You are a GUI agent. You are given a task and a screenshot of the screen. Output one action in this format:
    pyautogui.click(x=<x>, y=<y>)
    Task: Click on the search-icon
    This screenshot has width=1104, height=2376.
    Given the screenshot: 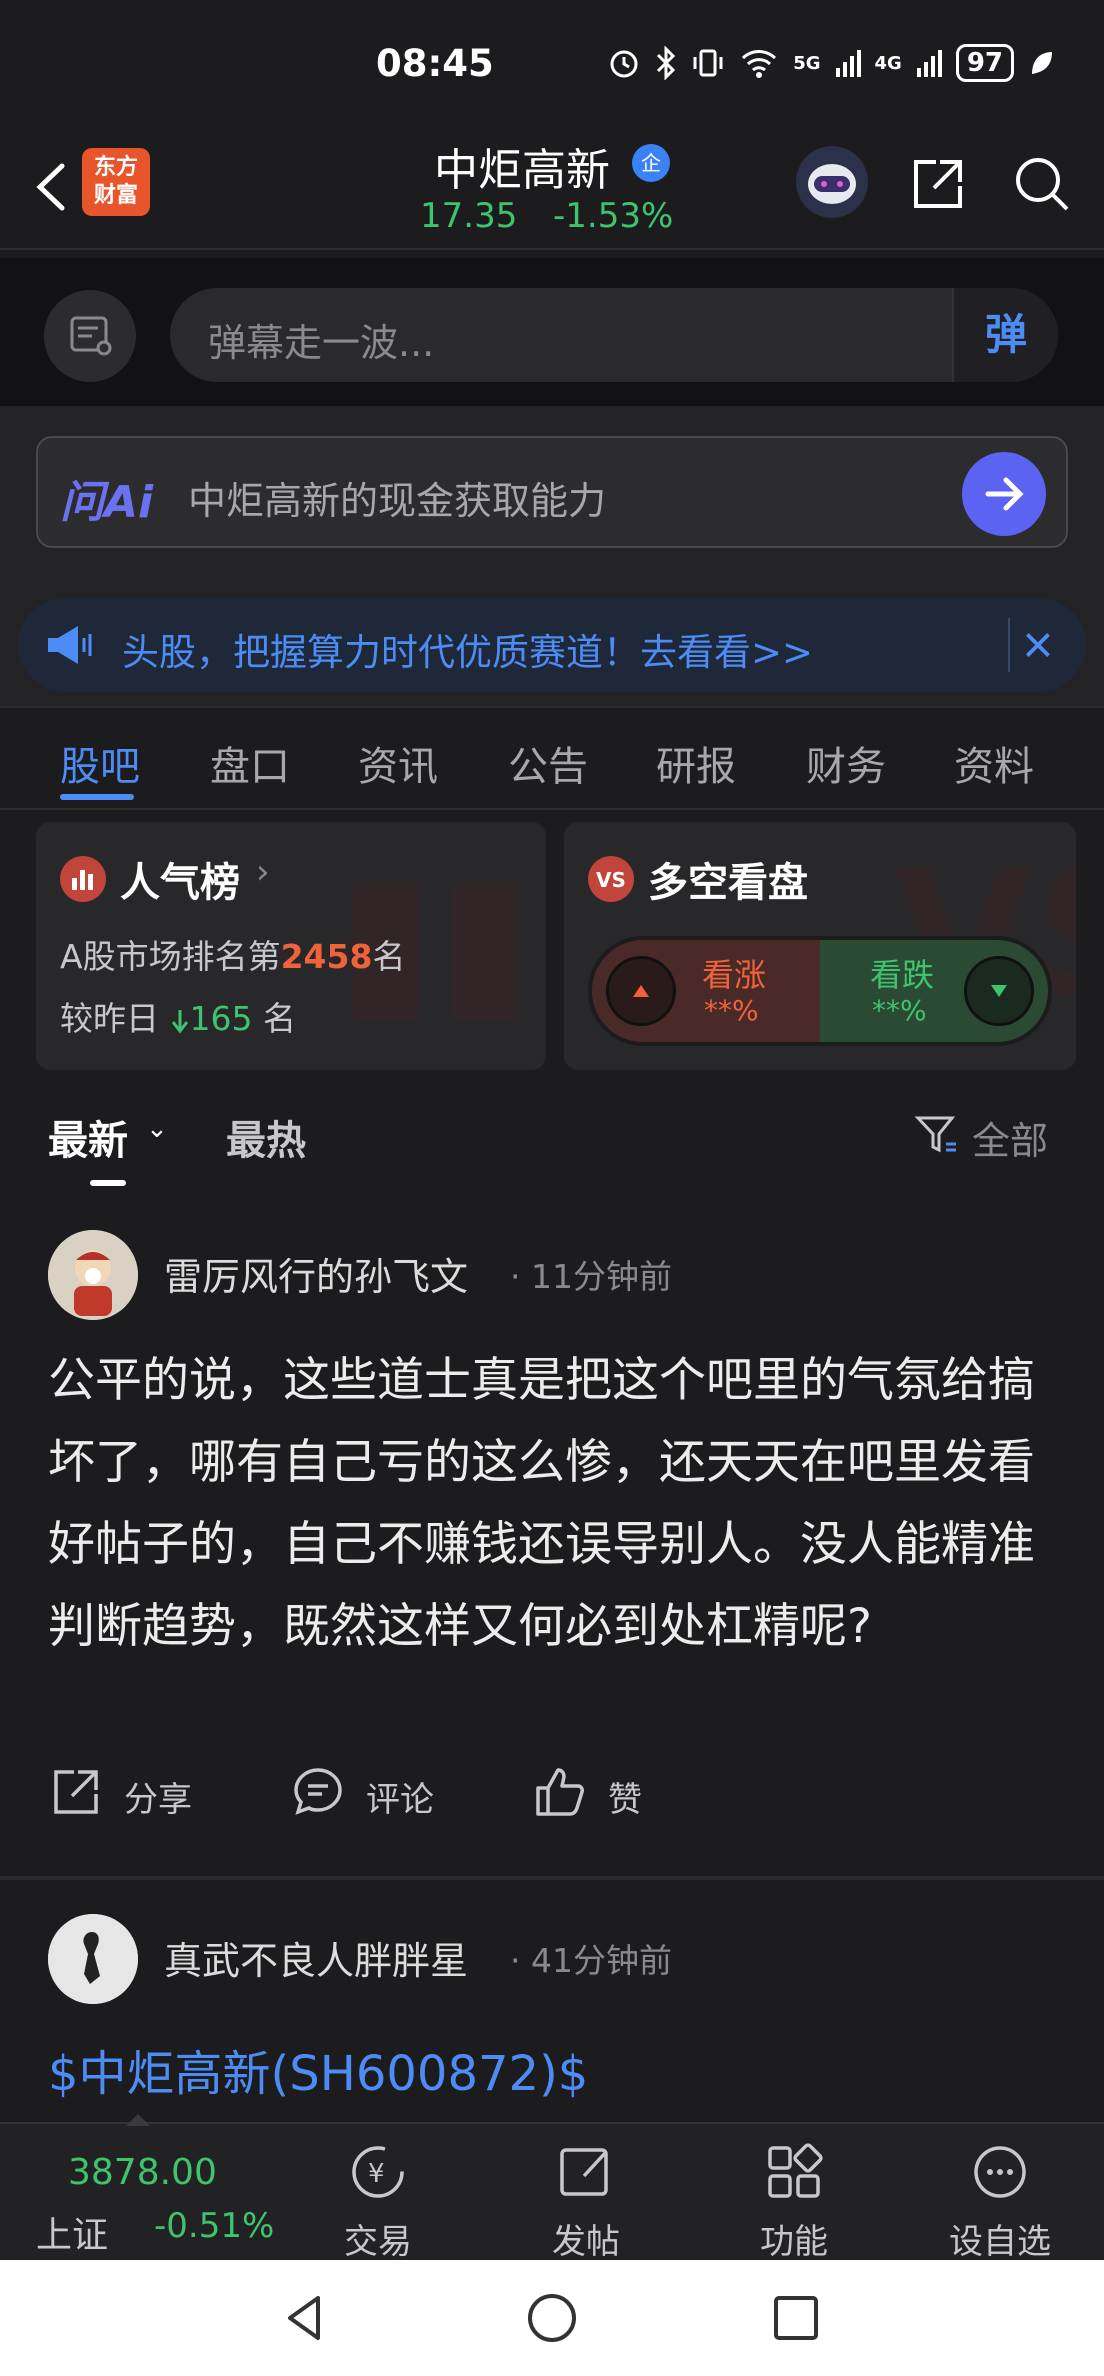 What is the action you would take?
    pyautogui.click(x=1042, y=184)
    